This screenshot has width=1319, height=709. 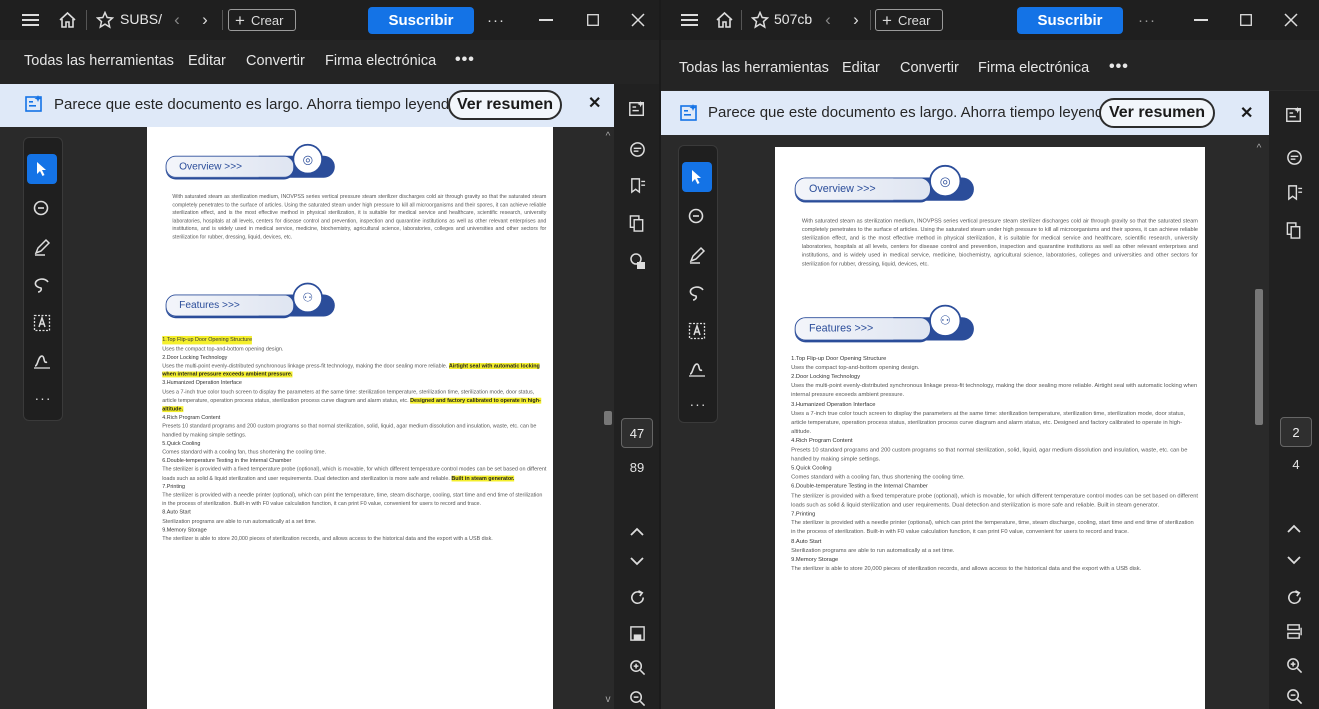 I want to click on current-page-input: 2, so click(x=1296, y=432).